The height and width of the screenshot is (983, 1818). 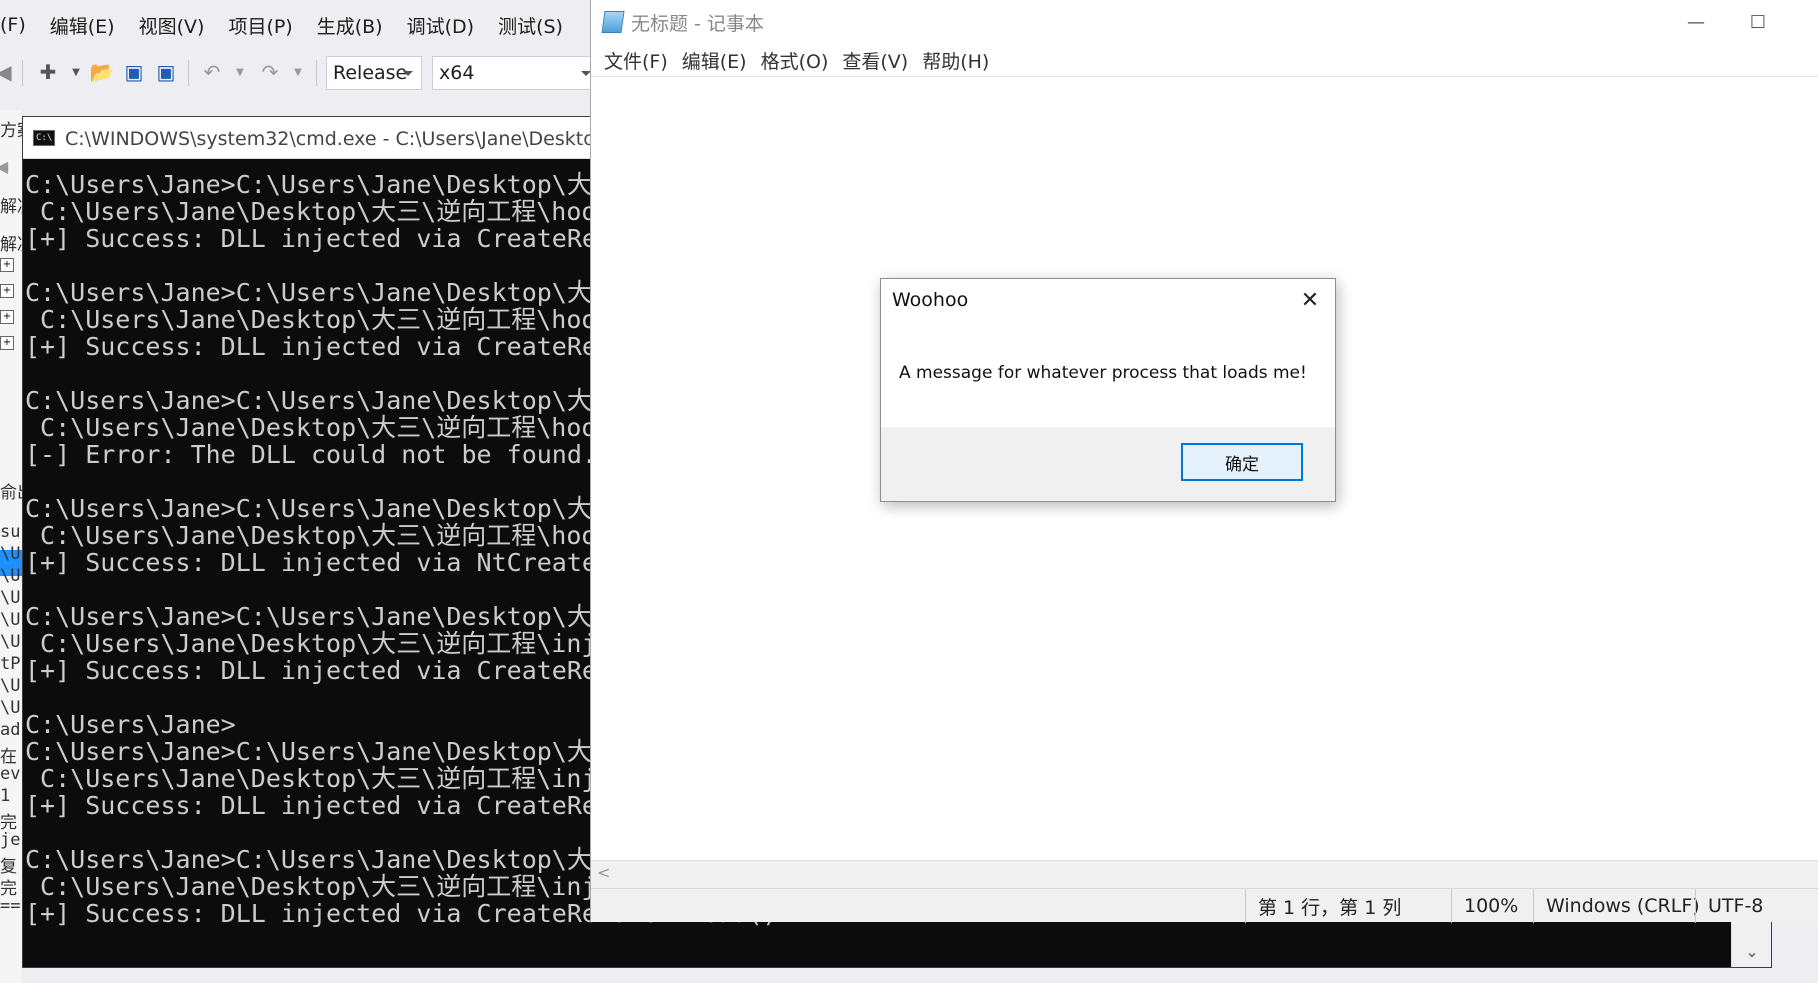 What do you see at coordinates (10, 840) in the screenshot?
I see `output-snippet: je` at bounding box center [10, 840].